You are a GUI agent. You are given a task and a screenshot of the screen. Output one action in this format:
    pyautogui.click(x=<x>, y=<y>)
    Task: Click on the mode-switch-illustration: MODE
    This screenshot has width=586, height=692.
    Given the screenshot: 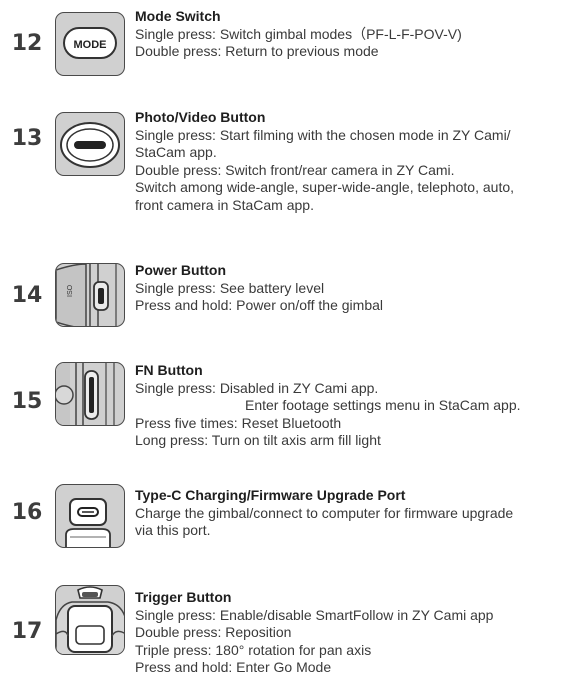 What is the action you would take?
    pyautogui.click(x=90, y=44)
    